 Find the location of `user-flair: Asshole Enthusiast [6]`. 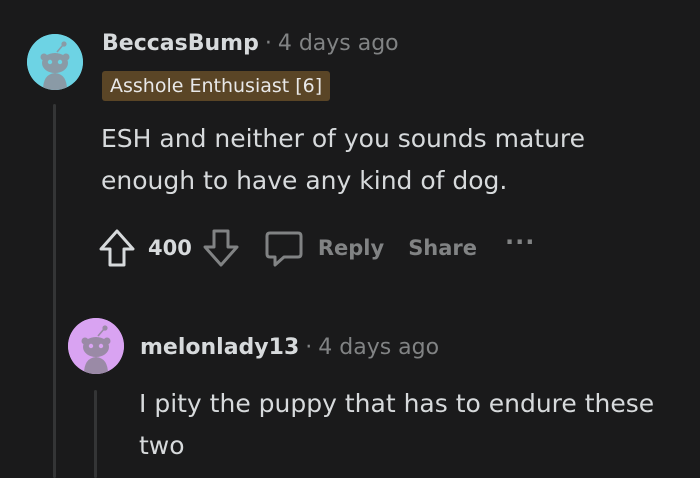

user-flair: Asshole Enthusiast [6] is located at coordinates (216, 86).